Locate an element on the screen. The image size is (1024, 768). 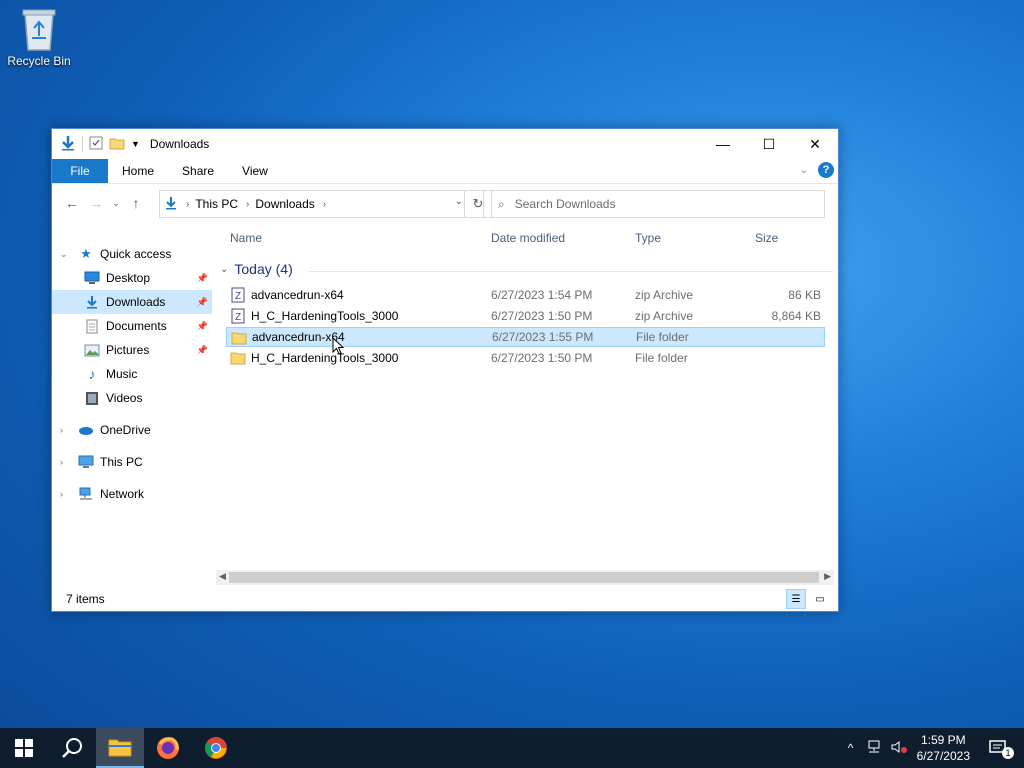
expand-ribbon-icon: ⌄ is located at coordinates (804, 170).